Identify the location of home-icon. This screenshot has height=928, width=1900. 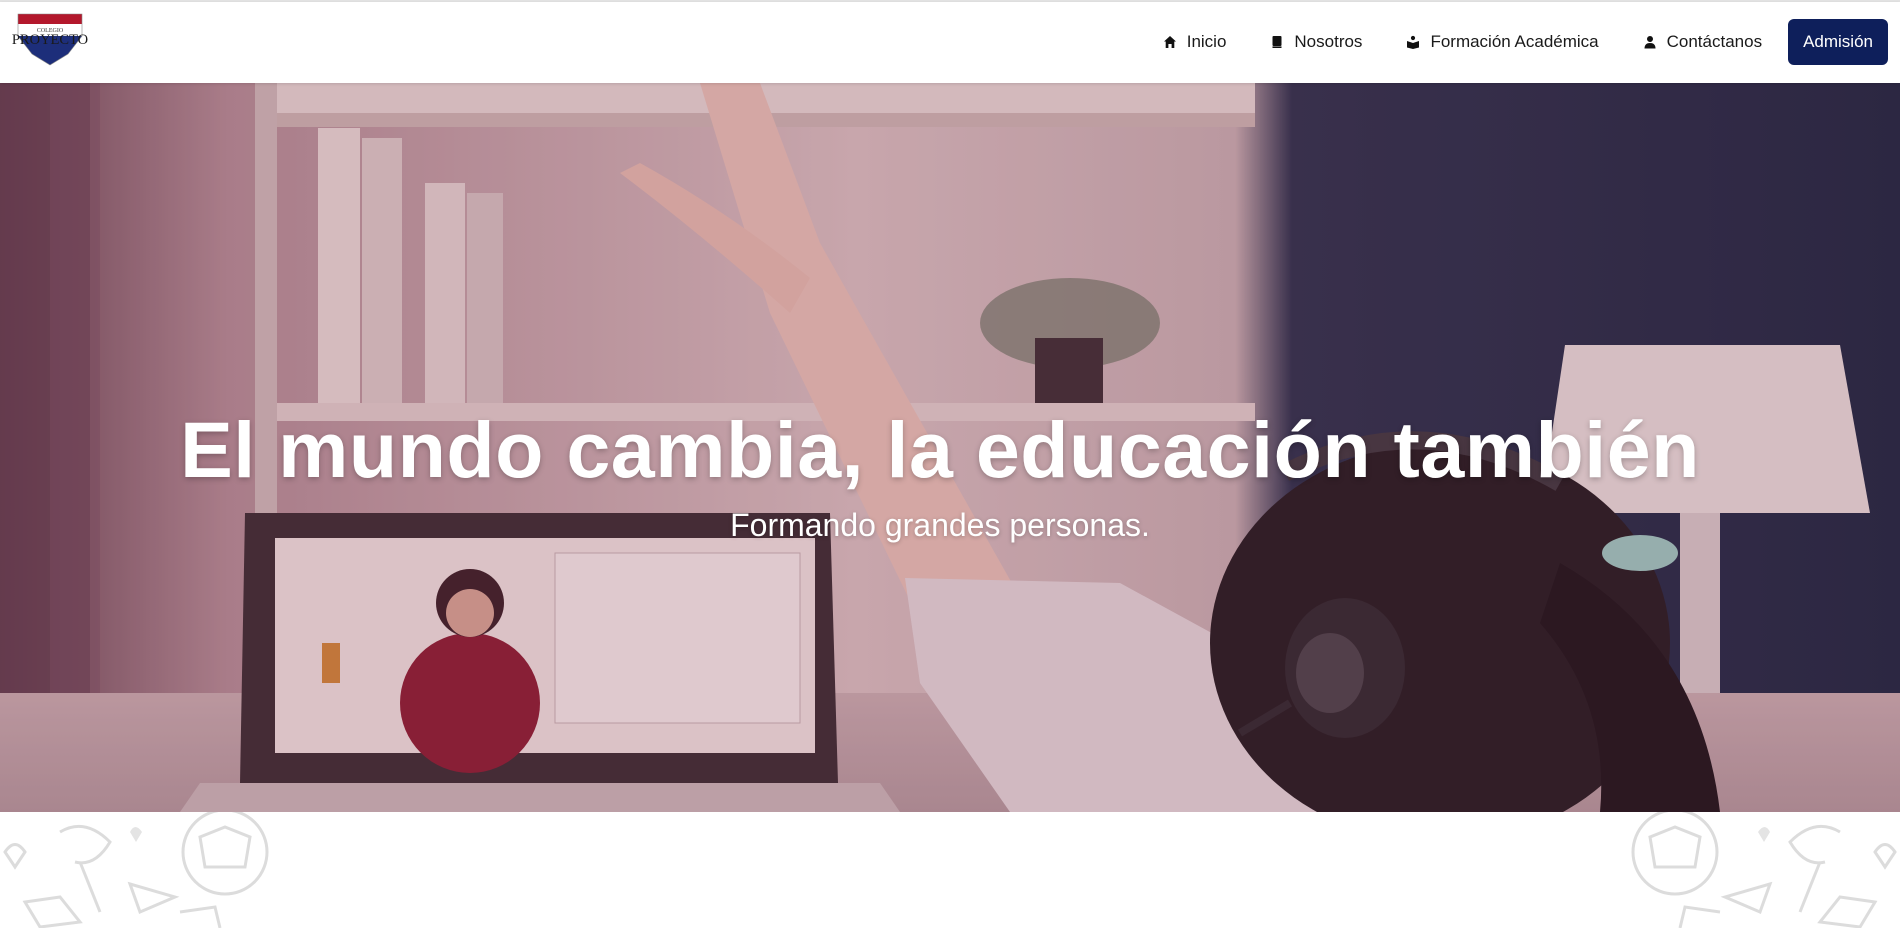
(1169, 42).